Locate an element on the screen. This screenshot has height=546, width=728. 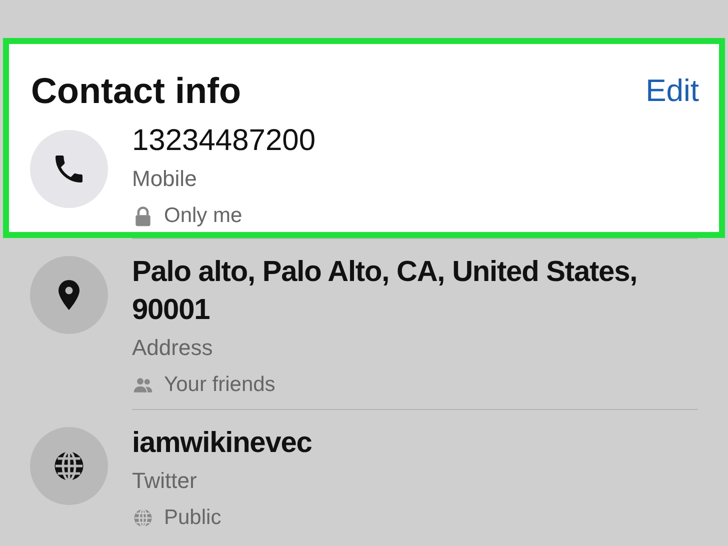
contact-type-label: Twitter is located at coordinates (165, 481).